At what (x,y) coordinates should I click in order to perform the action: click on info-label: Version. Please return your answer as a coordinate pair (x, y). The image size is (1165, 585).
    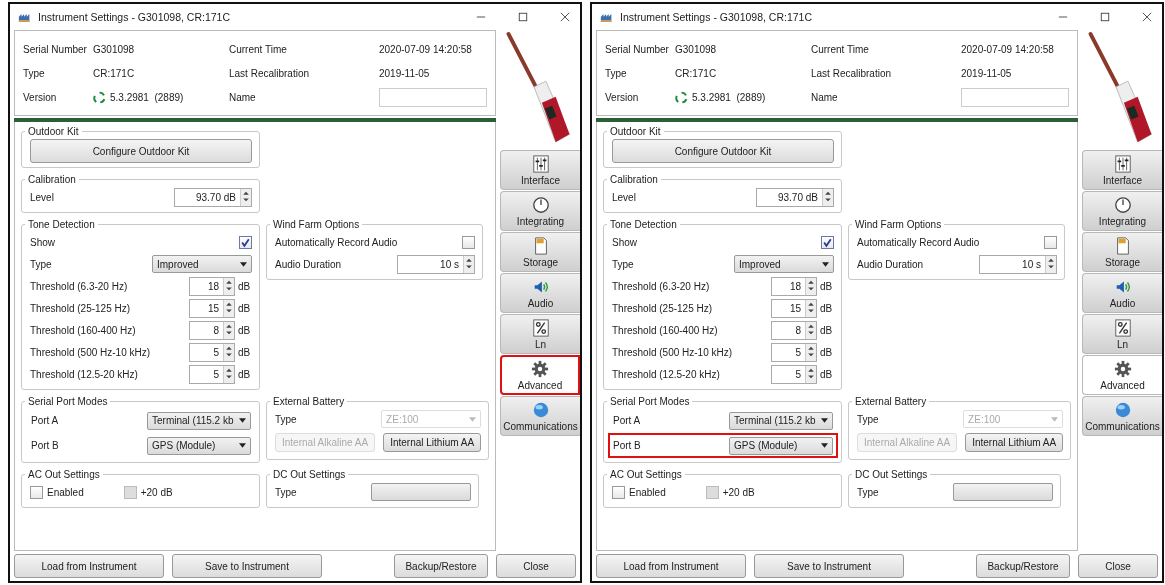
    Looking at the image, I should click on (40, 97).